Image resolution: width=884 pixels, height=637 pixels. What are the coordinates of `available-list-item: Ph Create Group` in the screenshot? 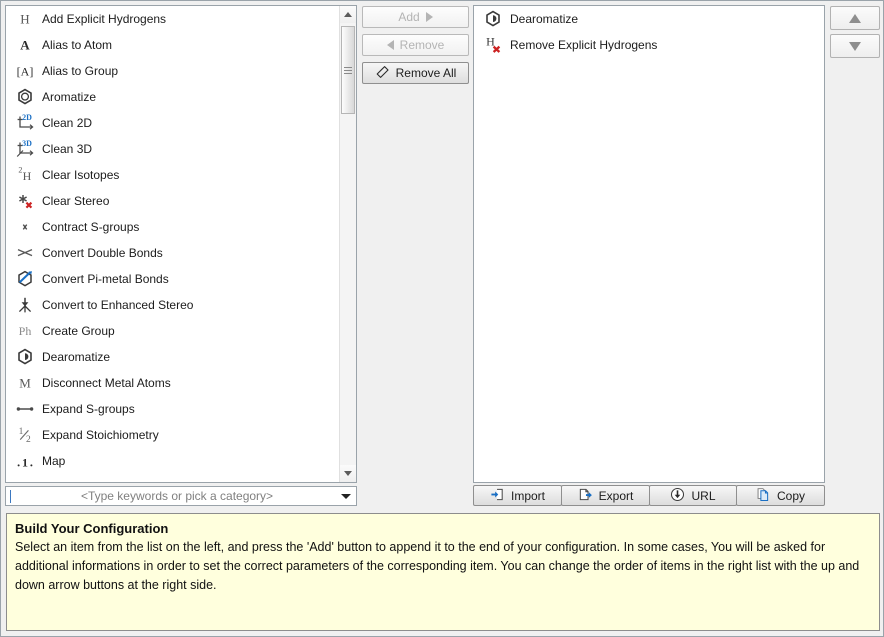 It's located at (173, 331).